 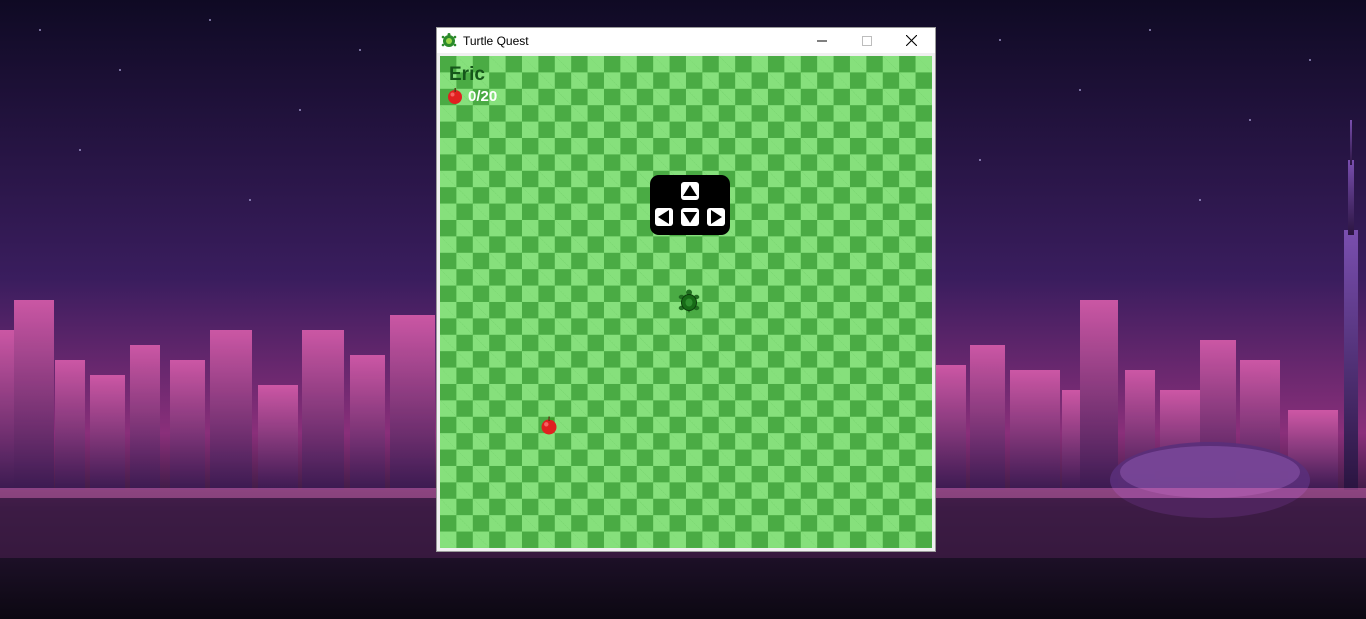 I want to click on arrow-left-key, so click(x=664, y=217).